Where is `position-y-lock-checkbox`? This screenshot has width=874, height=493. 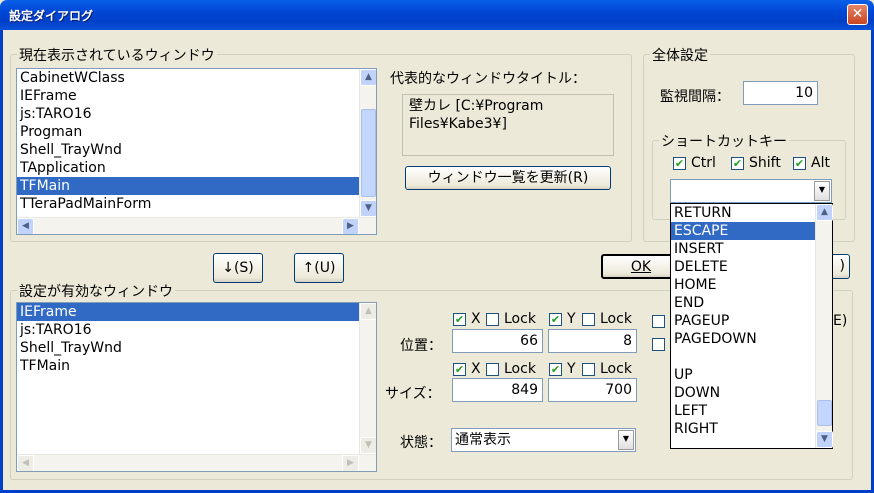 position-y-lock-checkbox is located at coordinates (588, 319).